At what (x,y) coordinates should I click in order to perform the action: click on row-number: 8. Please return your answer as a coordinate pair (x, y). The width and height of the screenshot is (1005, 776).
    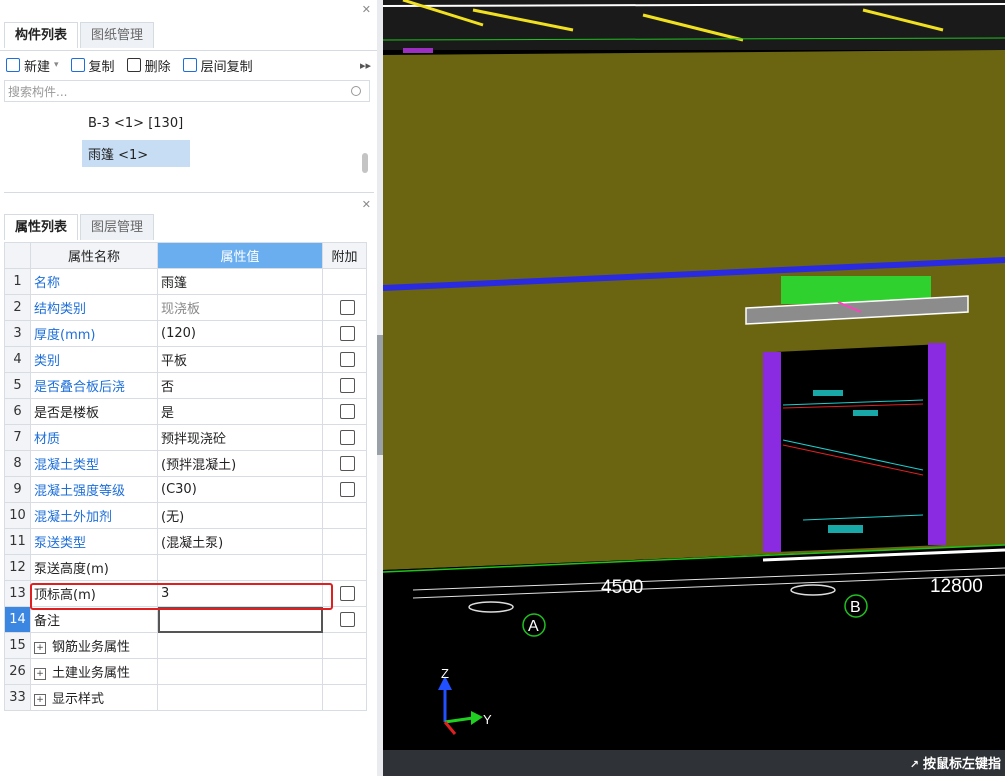
    Looking at the image, I should click on (17, 463).